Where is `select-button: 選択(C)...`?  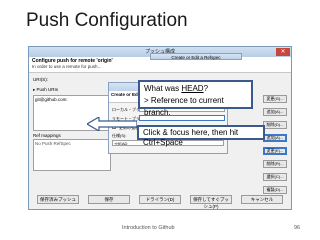
select-button: 選択(C)... is located at coordinates (275, 177).